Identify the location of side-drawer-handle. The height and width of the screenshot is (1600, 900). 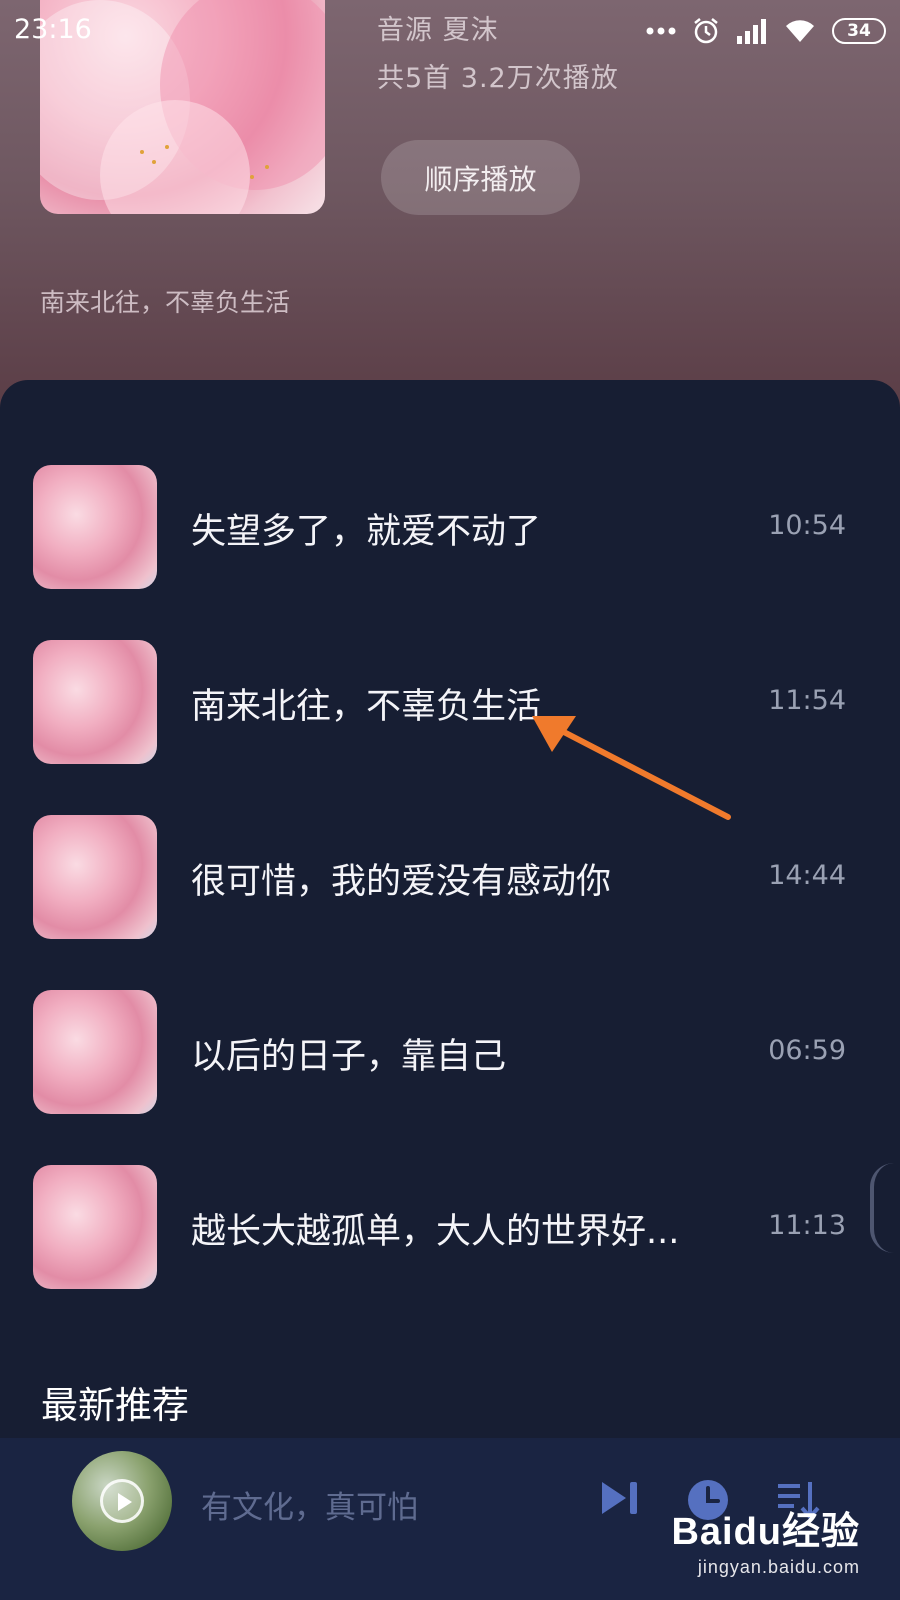
(882, 1208).